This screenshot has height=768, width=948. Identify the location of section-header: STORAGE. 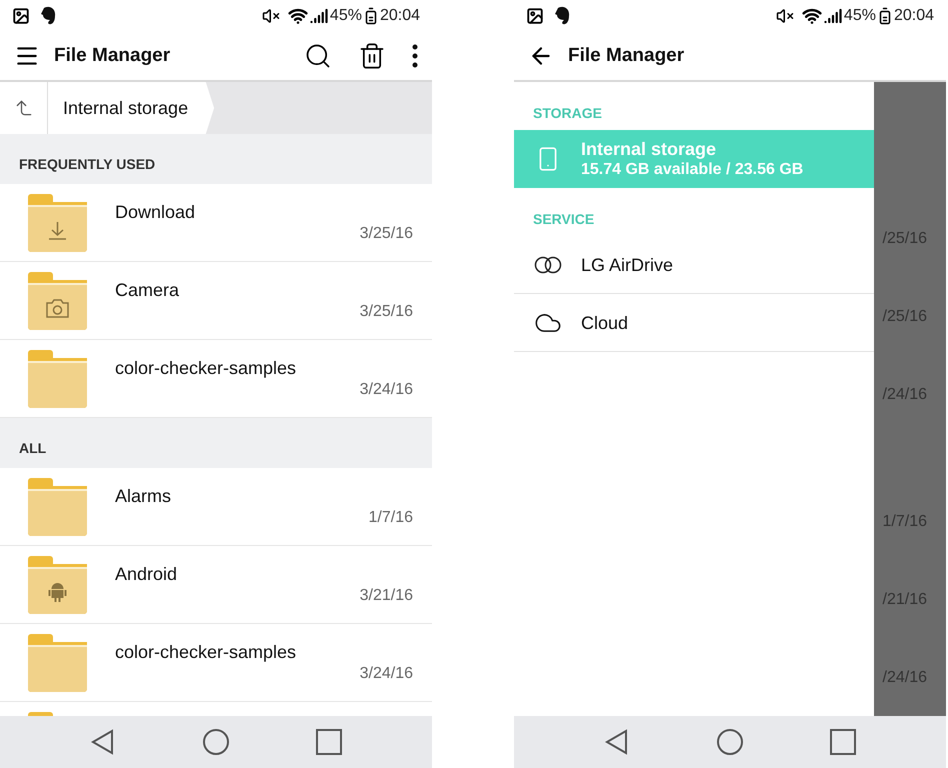
(567, 113).